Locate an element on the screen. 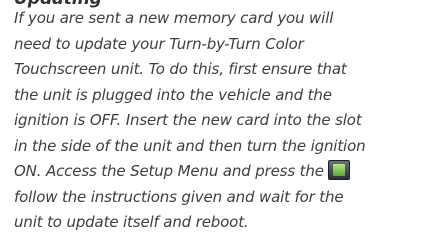 This screenshot has width=423, height=241. paragraph-line-9: unit to update itself and reboot. is located at coordinates (131, 222).